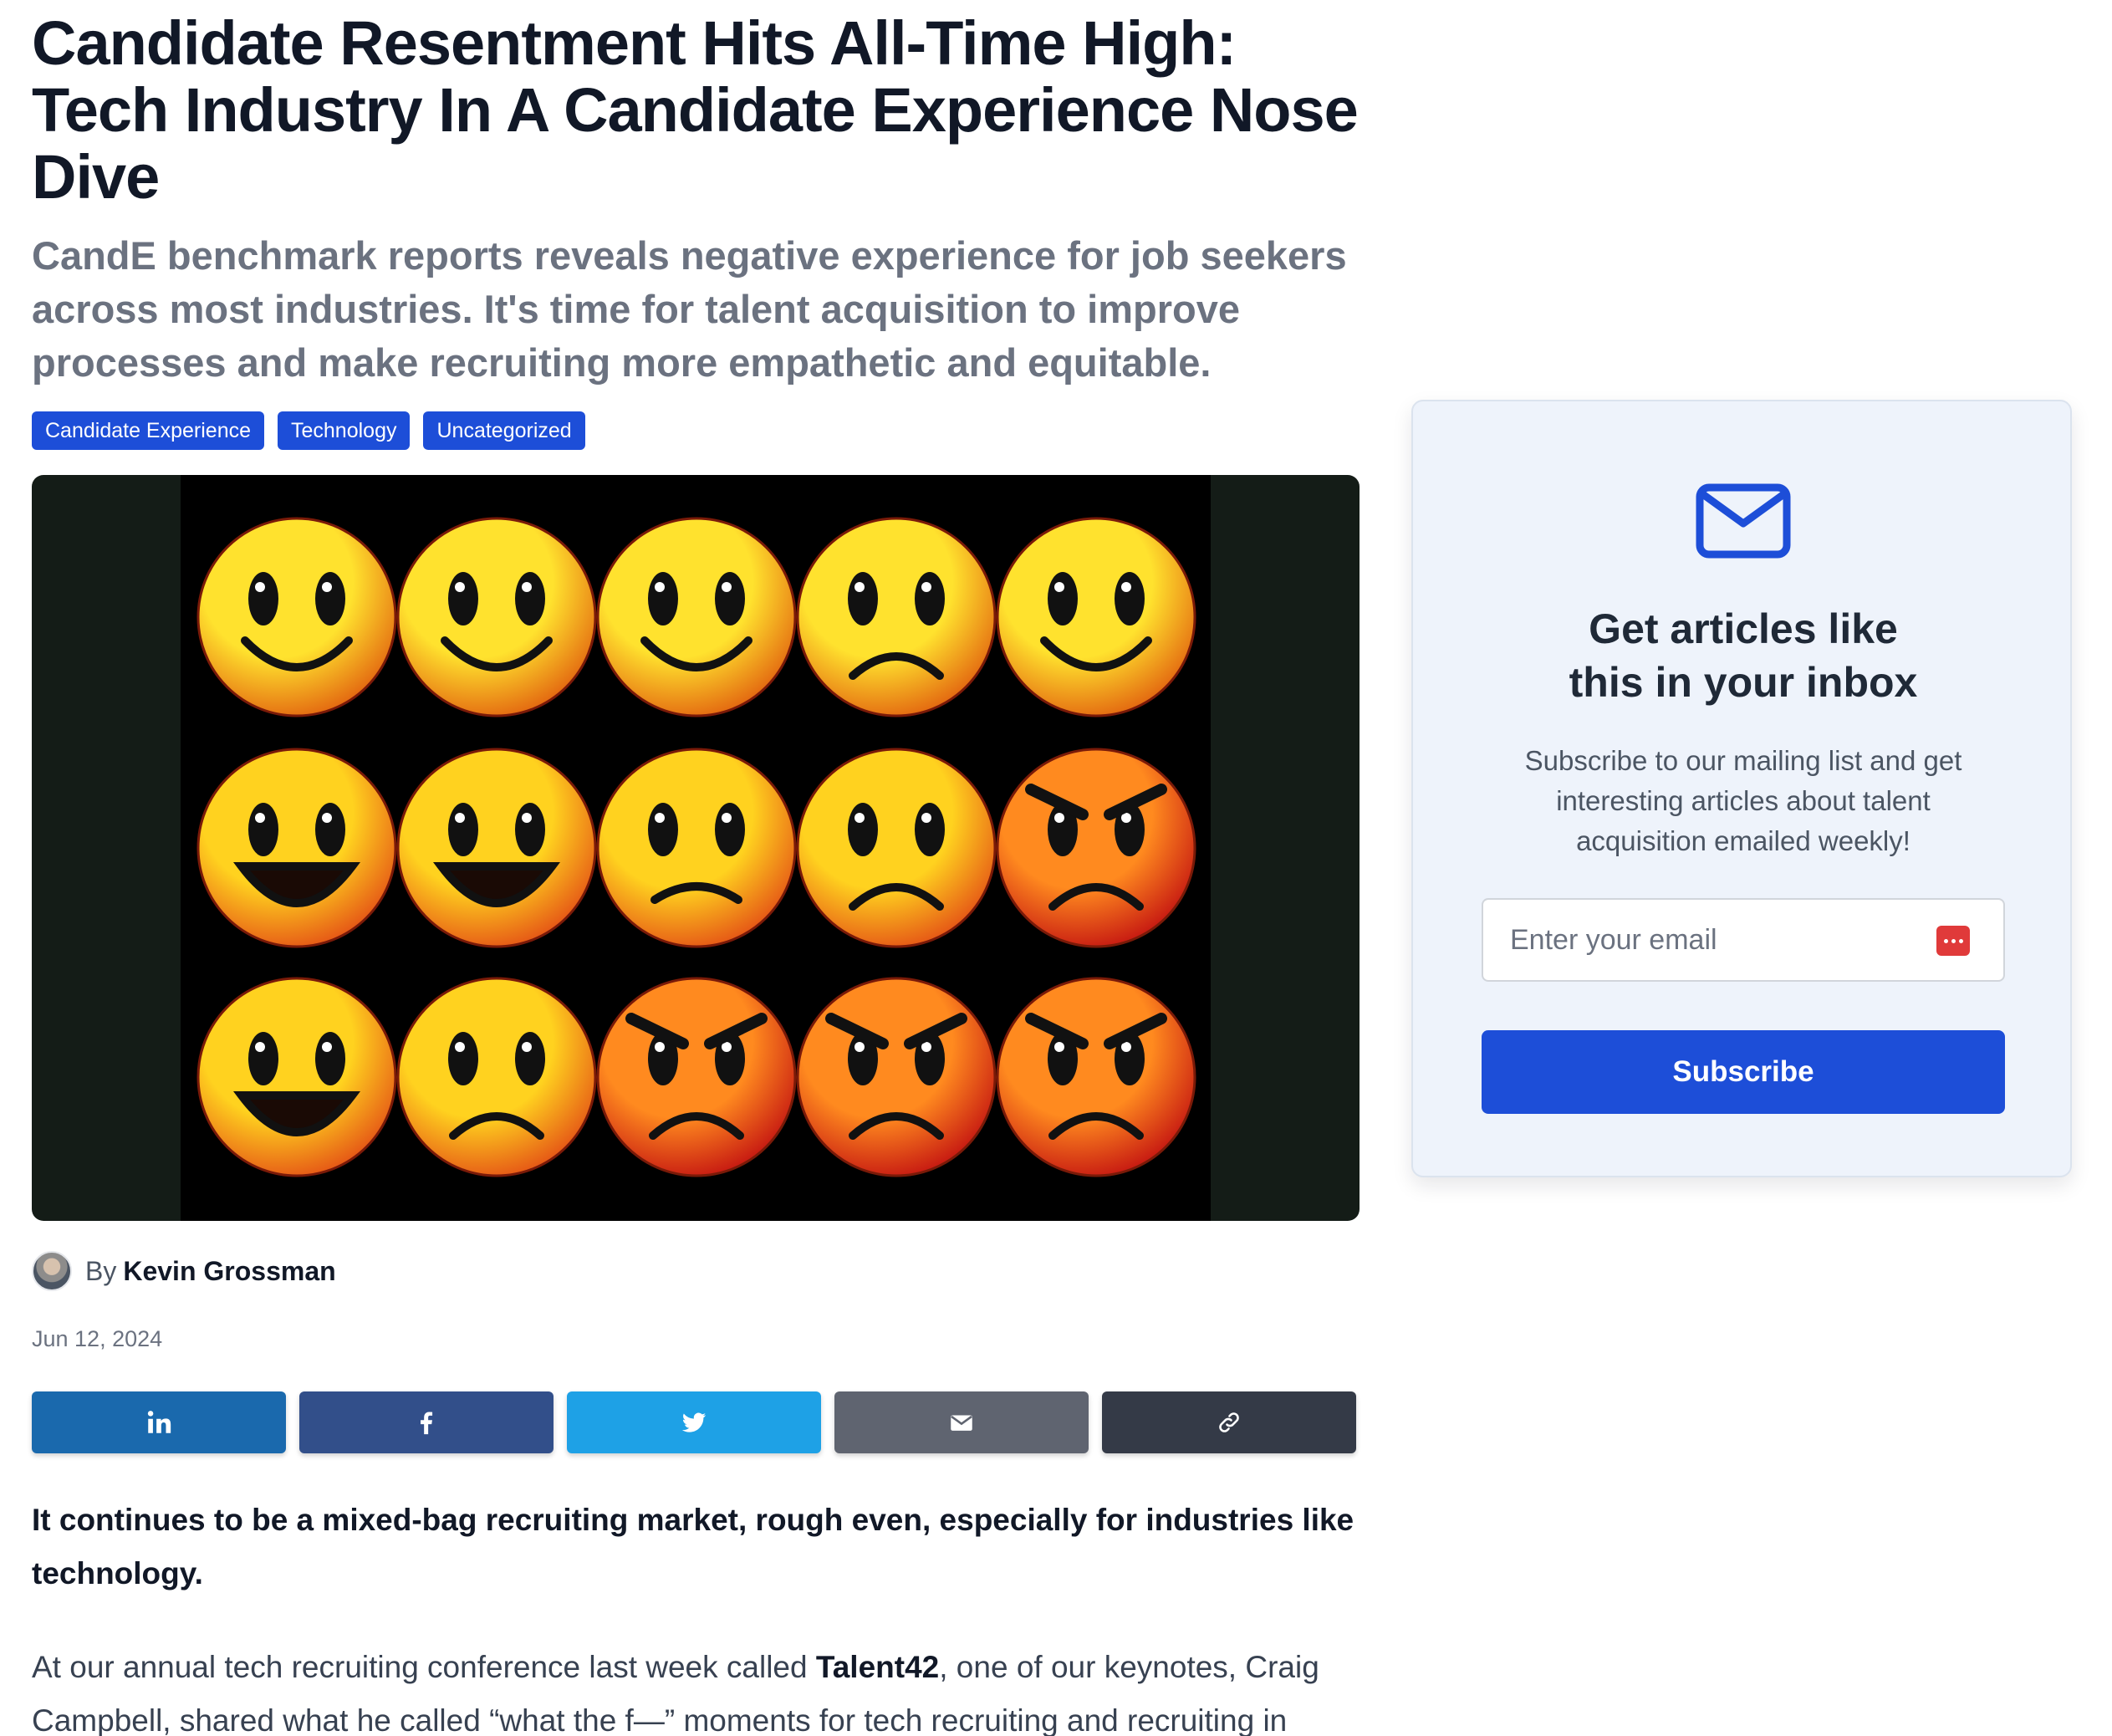 The height and width of the screenshot is (1736, 2112). I want to click on talent42-link: Talent42, so click(878, 1667).